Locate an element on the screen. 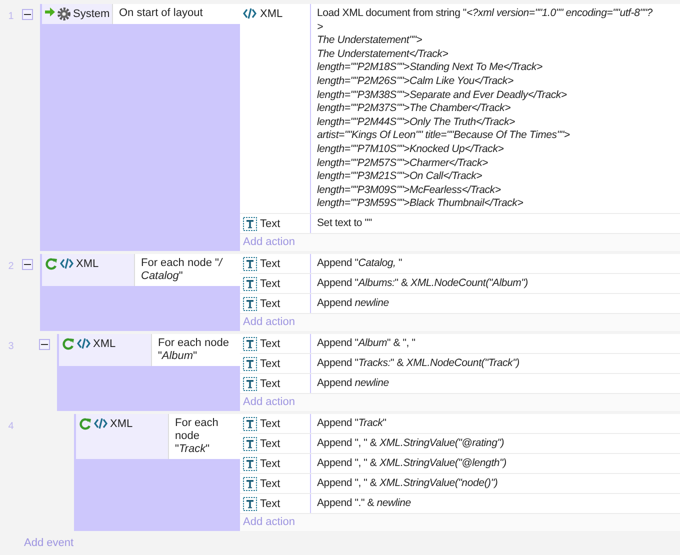 This screenshot has height=555, width=680. action-text: Append ", " & XML.StringValue("@length") is located at coordinates (495, 463).